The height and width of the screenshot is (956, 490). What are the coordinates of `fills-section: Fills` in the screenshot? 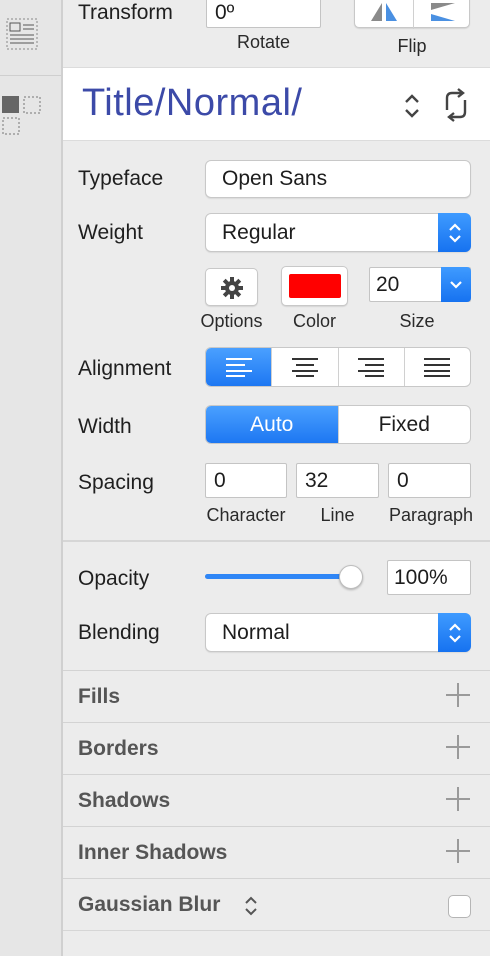 It's located at (276, 696).